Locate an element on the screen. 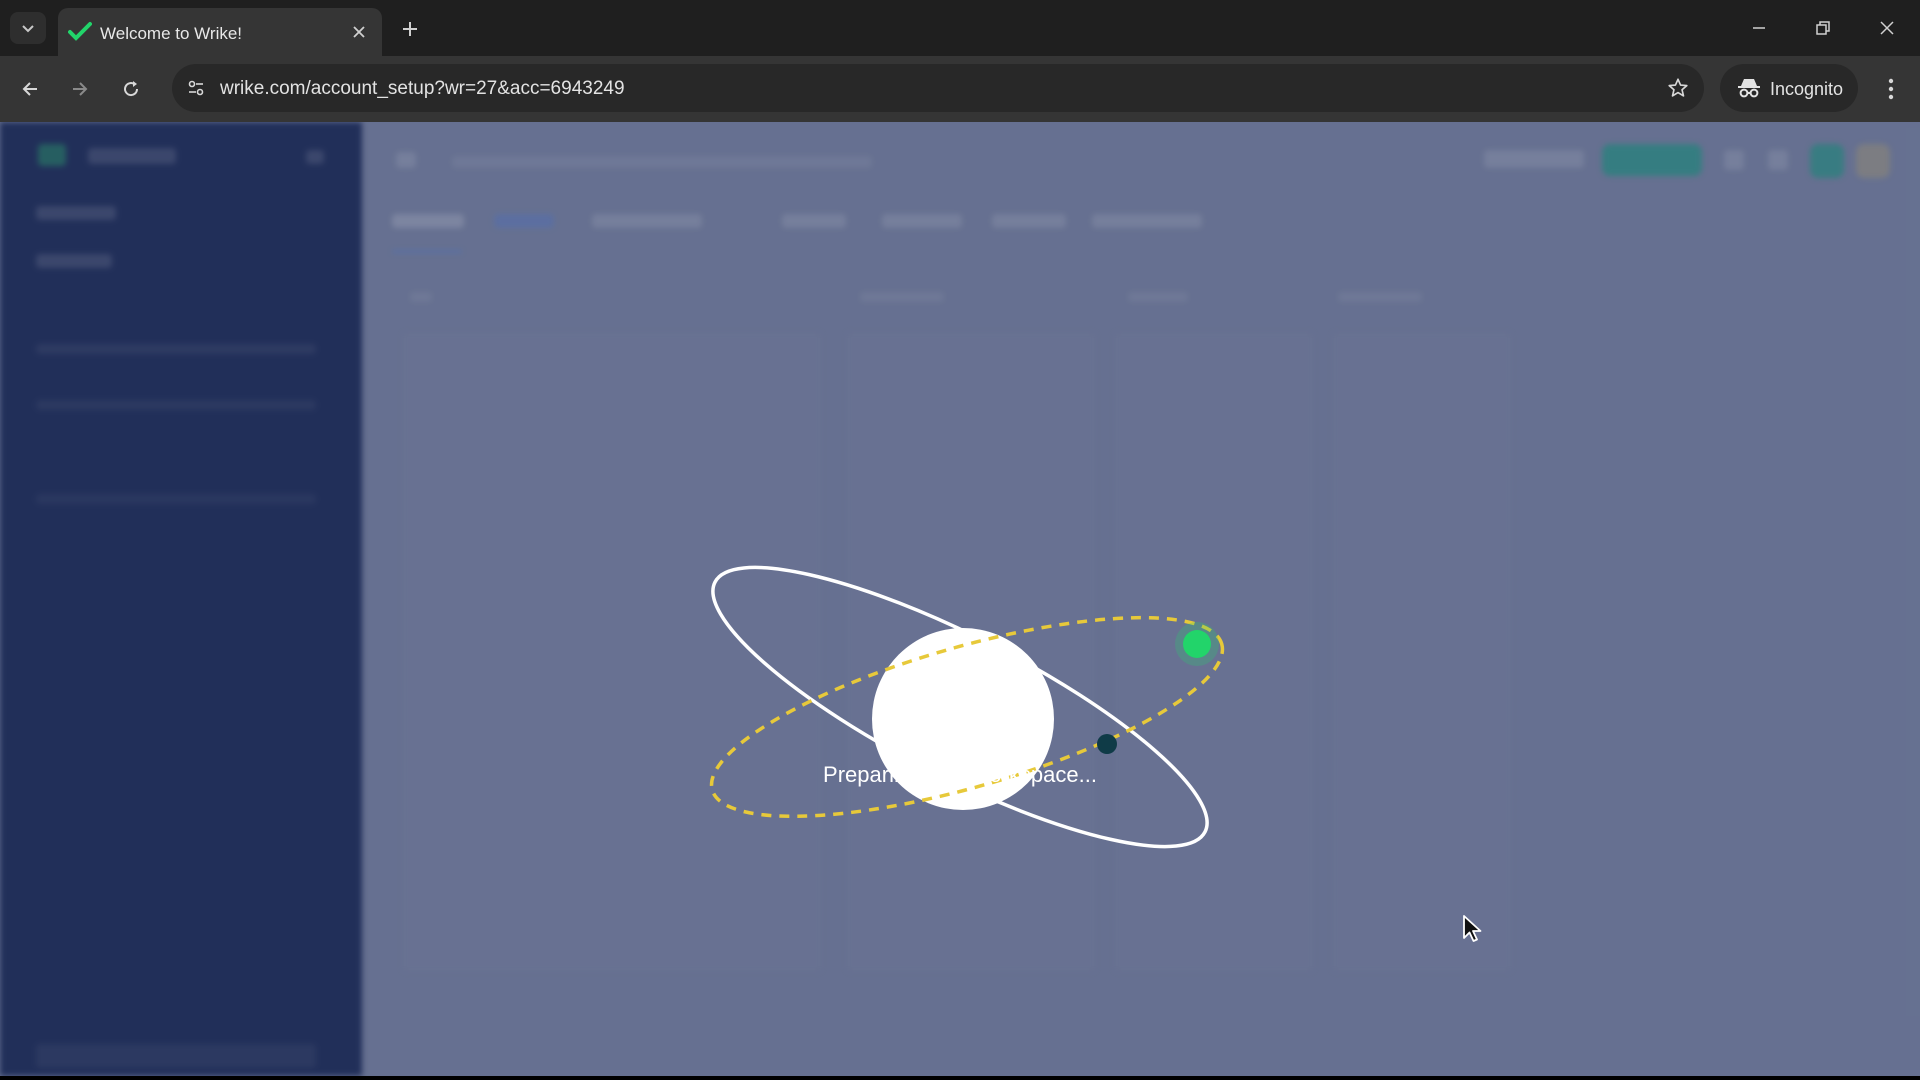  restore-button is located at coordinates (1823, 28).